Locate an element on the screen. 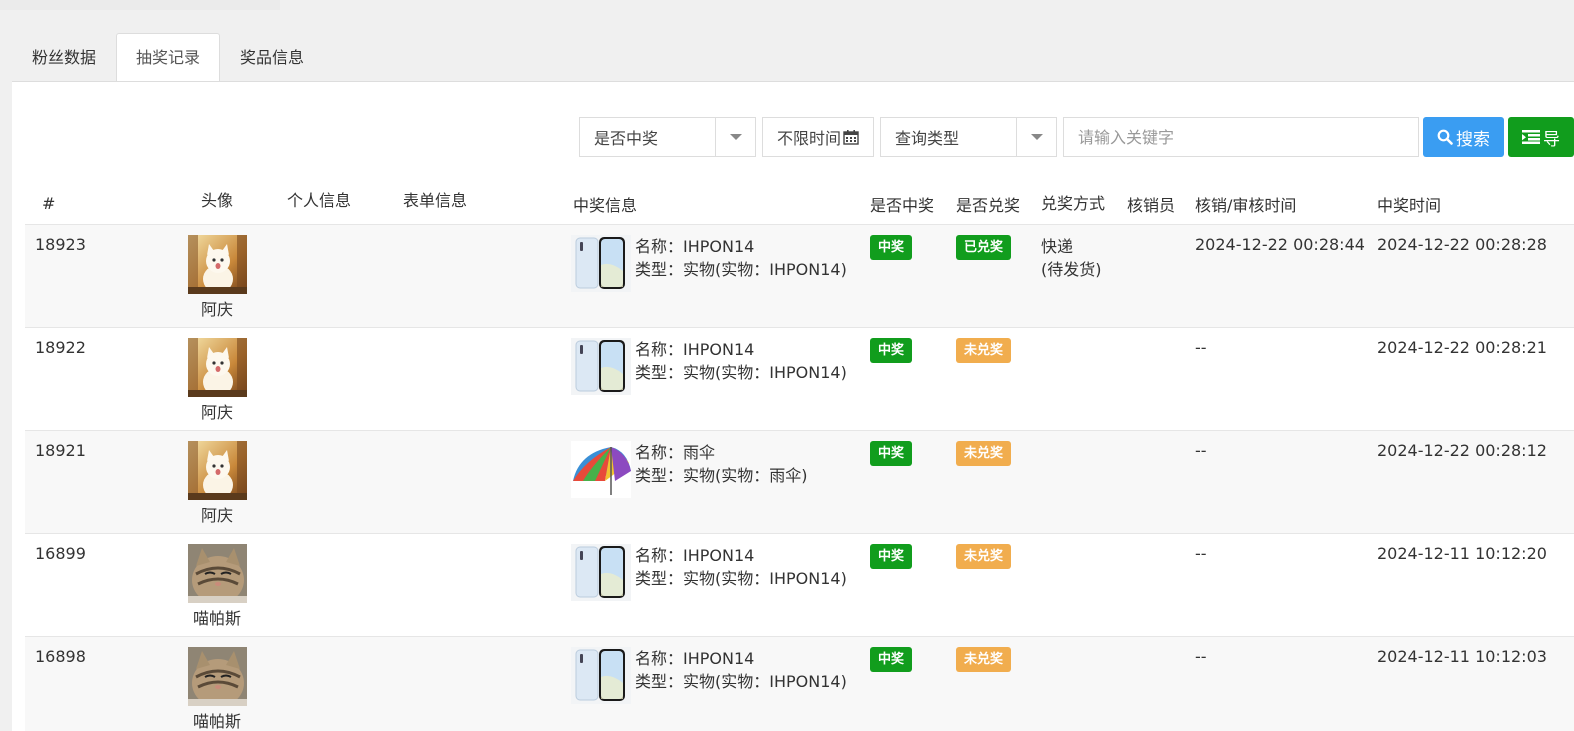  record-id: 16899 is located at coordinates (91, 584).